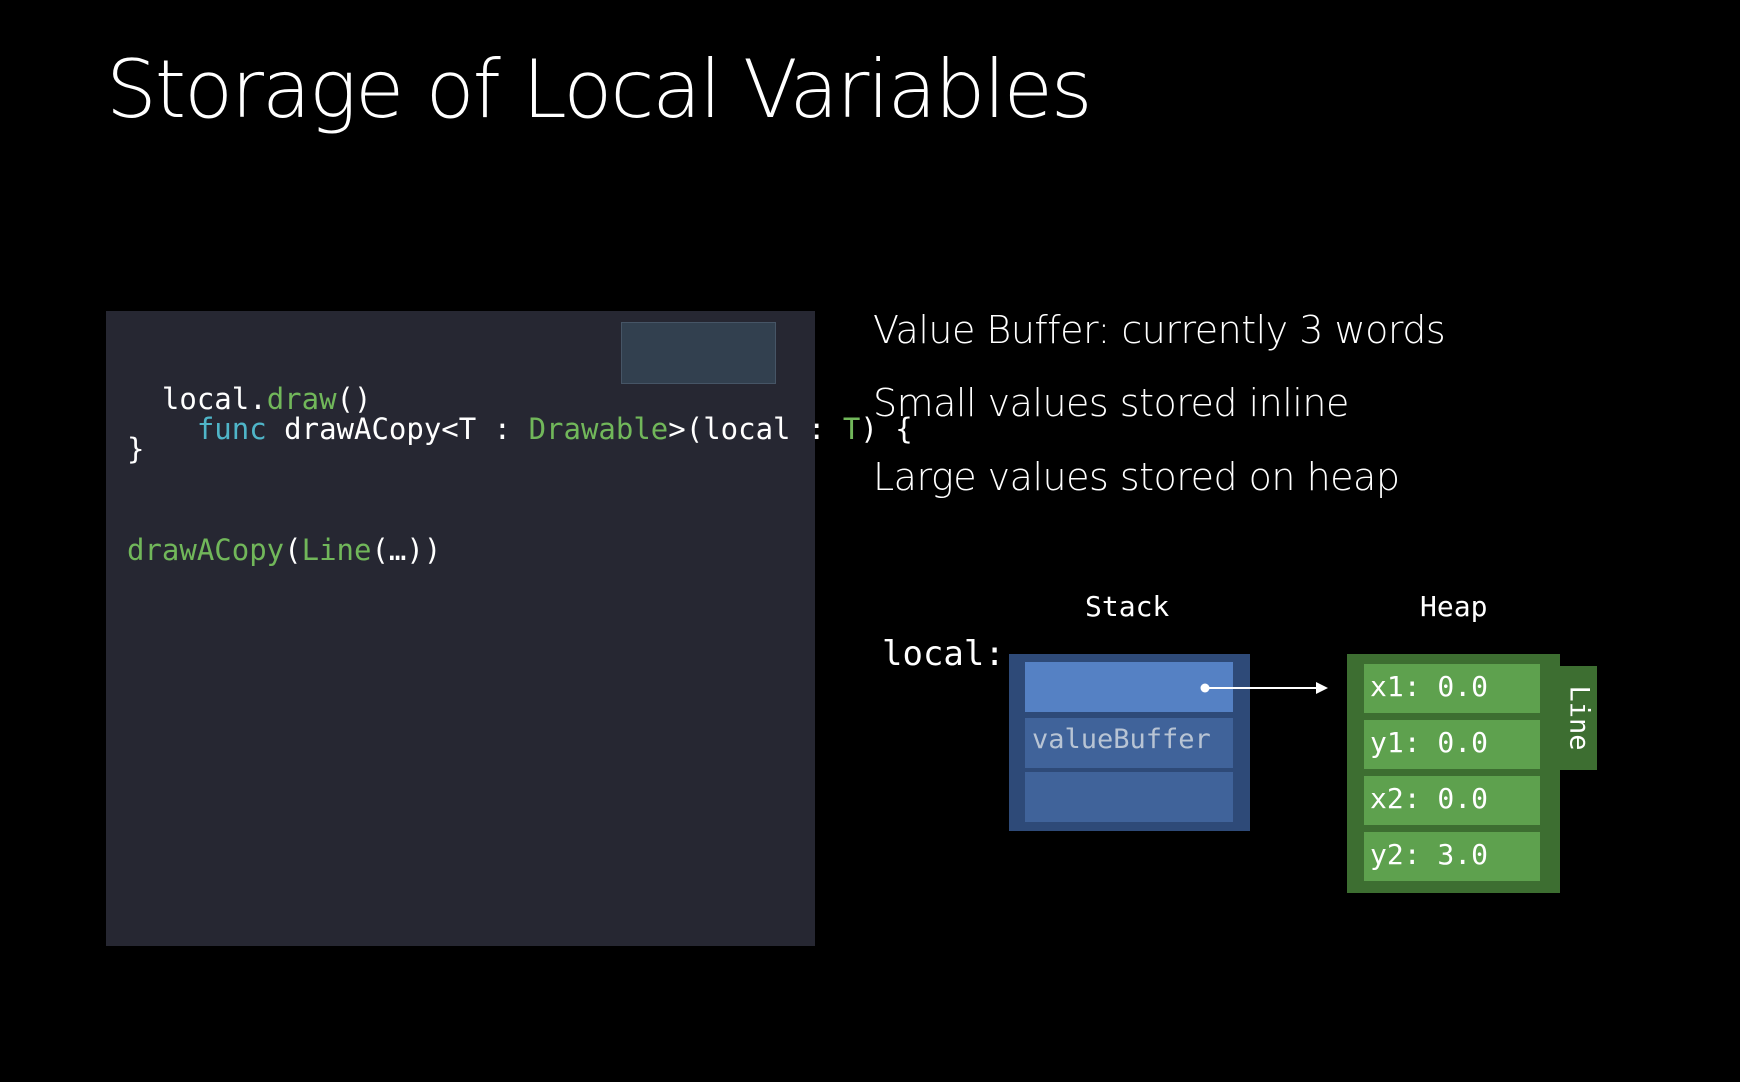  What do you see at coordinates (599, 89) in the screenshot?
I see `slide-title: Storage of Local Variables` at bounding box center [599, 89].